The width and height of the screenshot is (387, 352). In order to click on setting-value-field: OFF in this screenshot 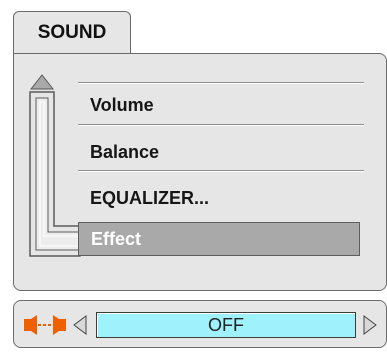, I will do `click(226, 325)`.